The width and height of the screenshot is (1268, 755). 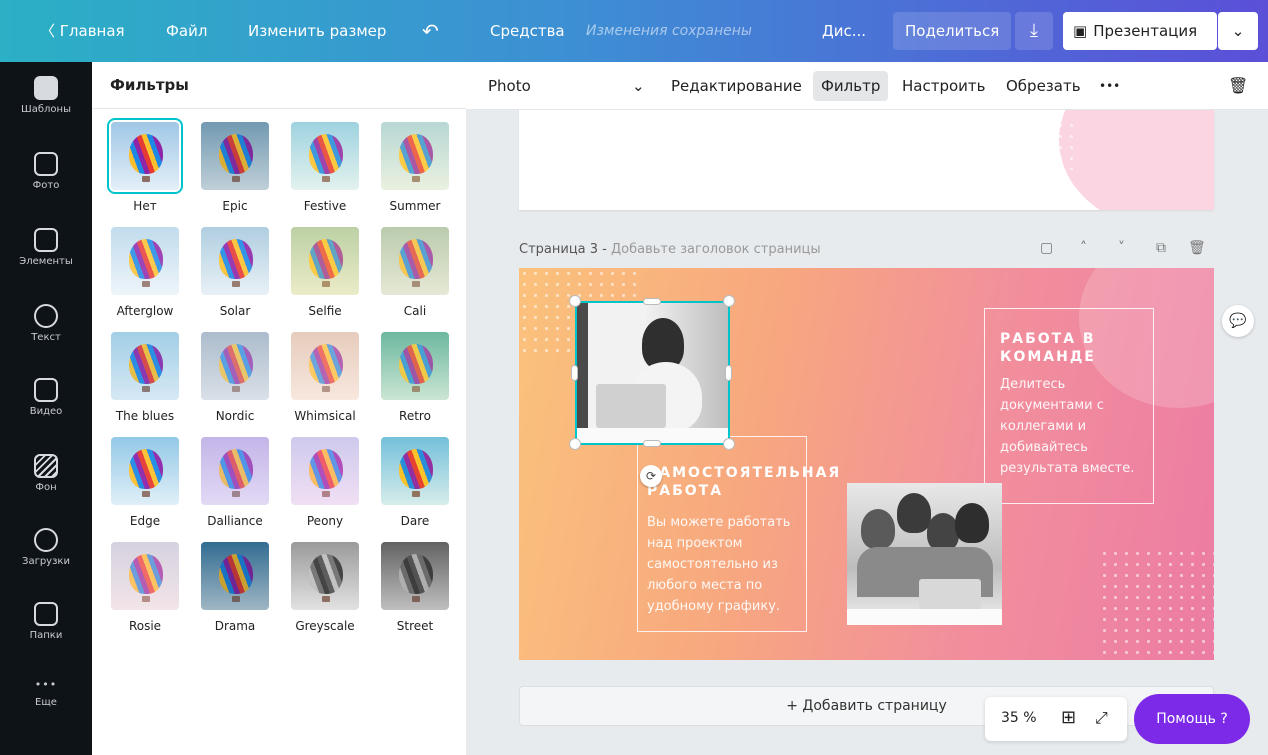 What do you see at coordinates (509, 86) in the screenshot?
I see `element-type-select: Photo` at bounding box center [509, 86].